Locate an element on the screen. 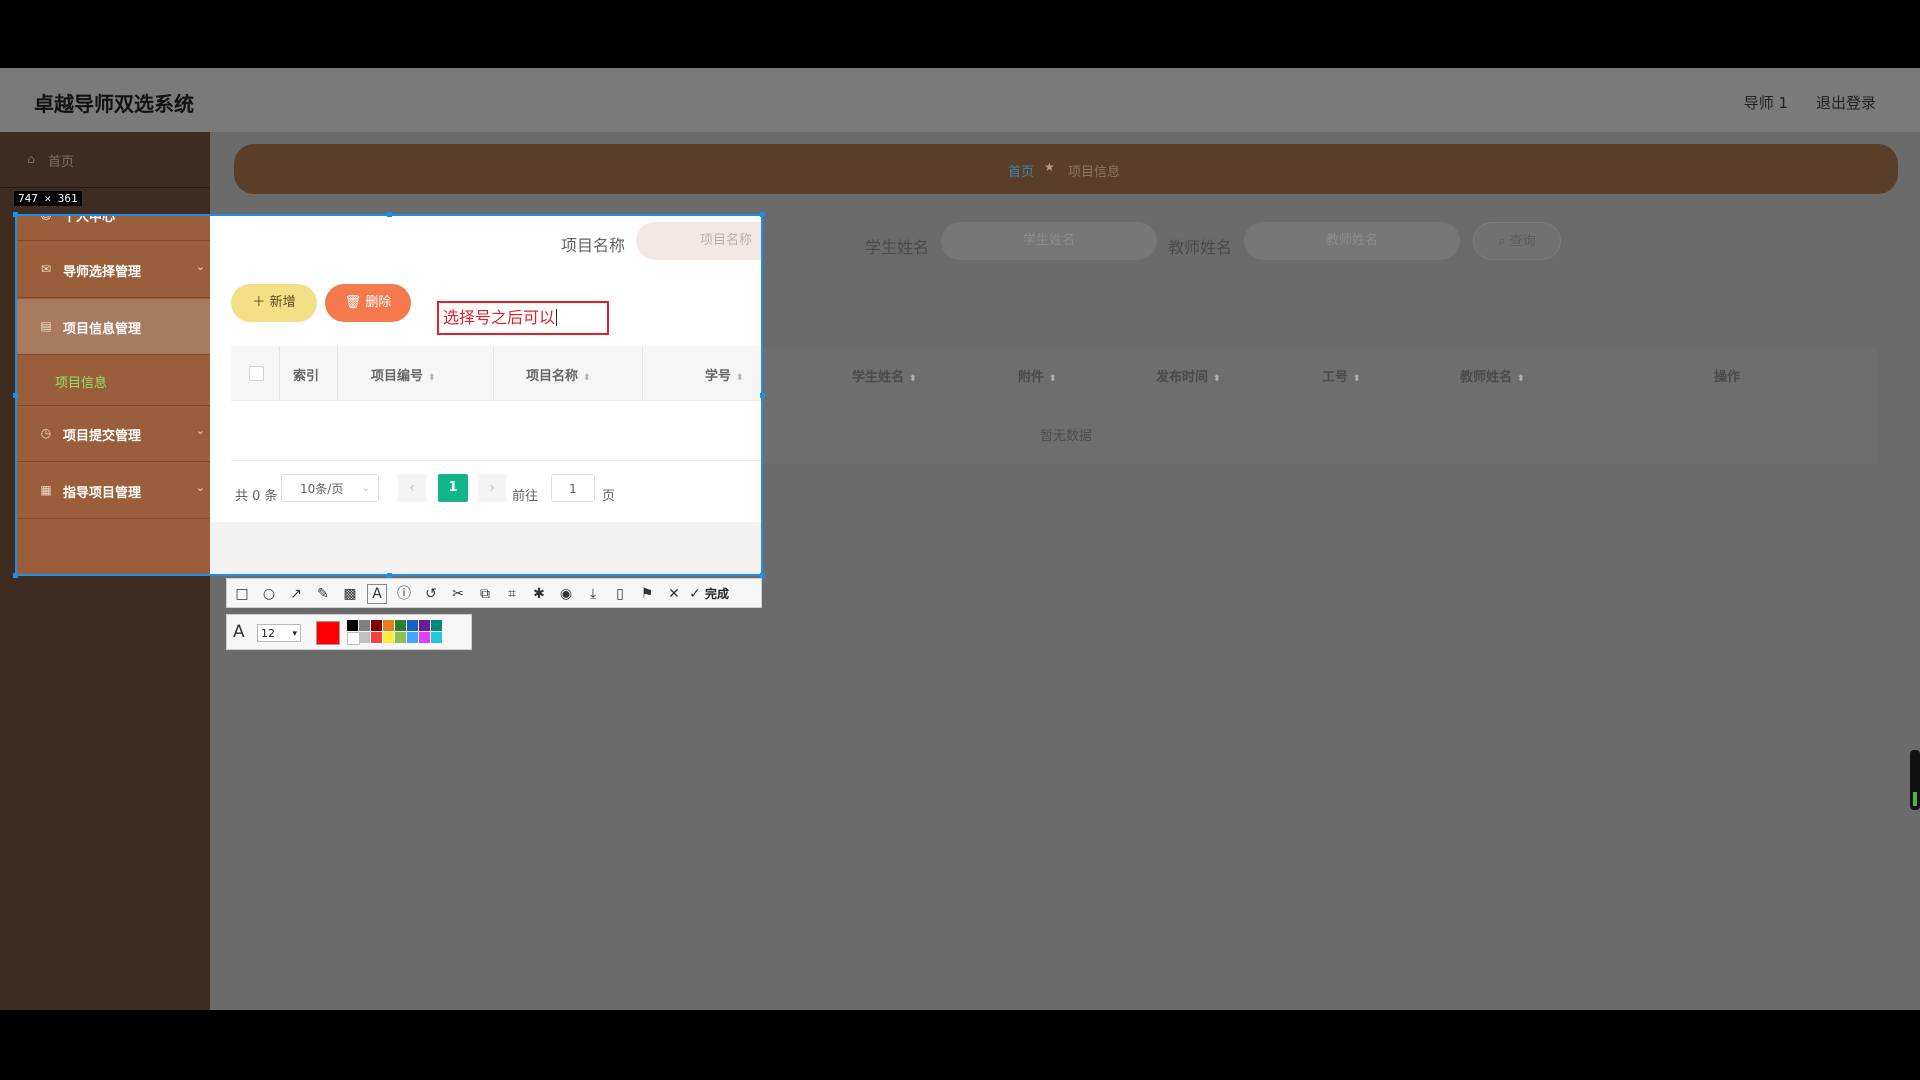  number-tool-icon: ⓘ is located at coordinates (404, 594).